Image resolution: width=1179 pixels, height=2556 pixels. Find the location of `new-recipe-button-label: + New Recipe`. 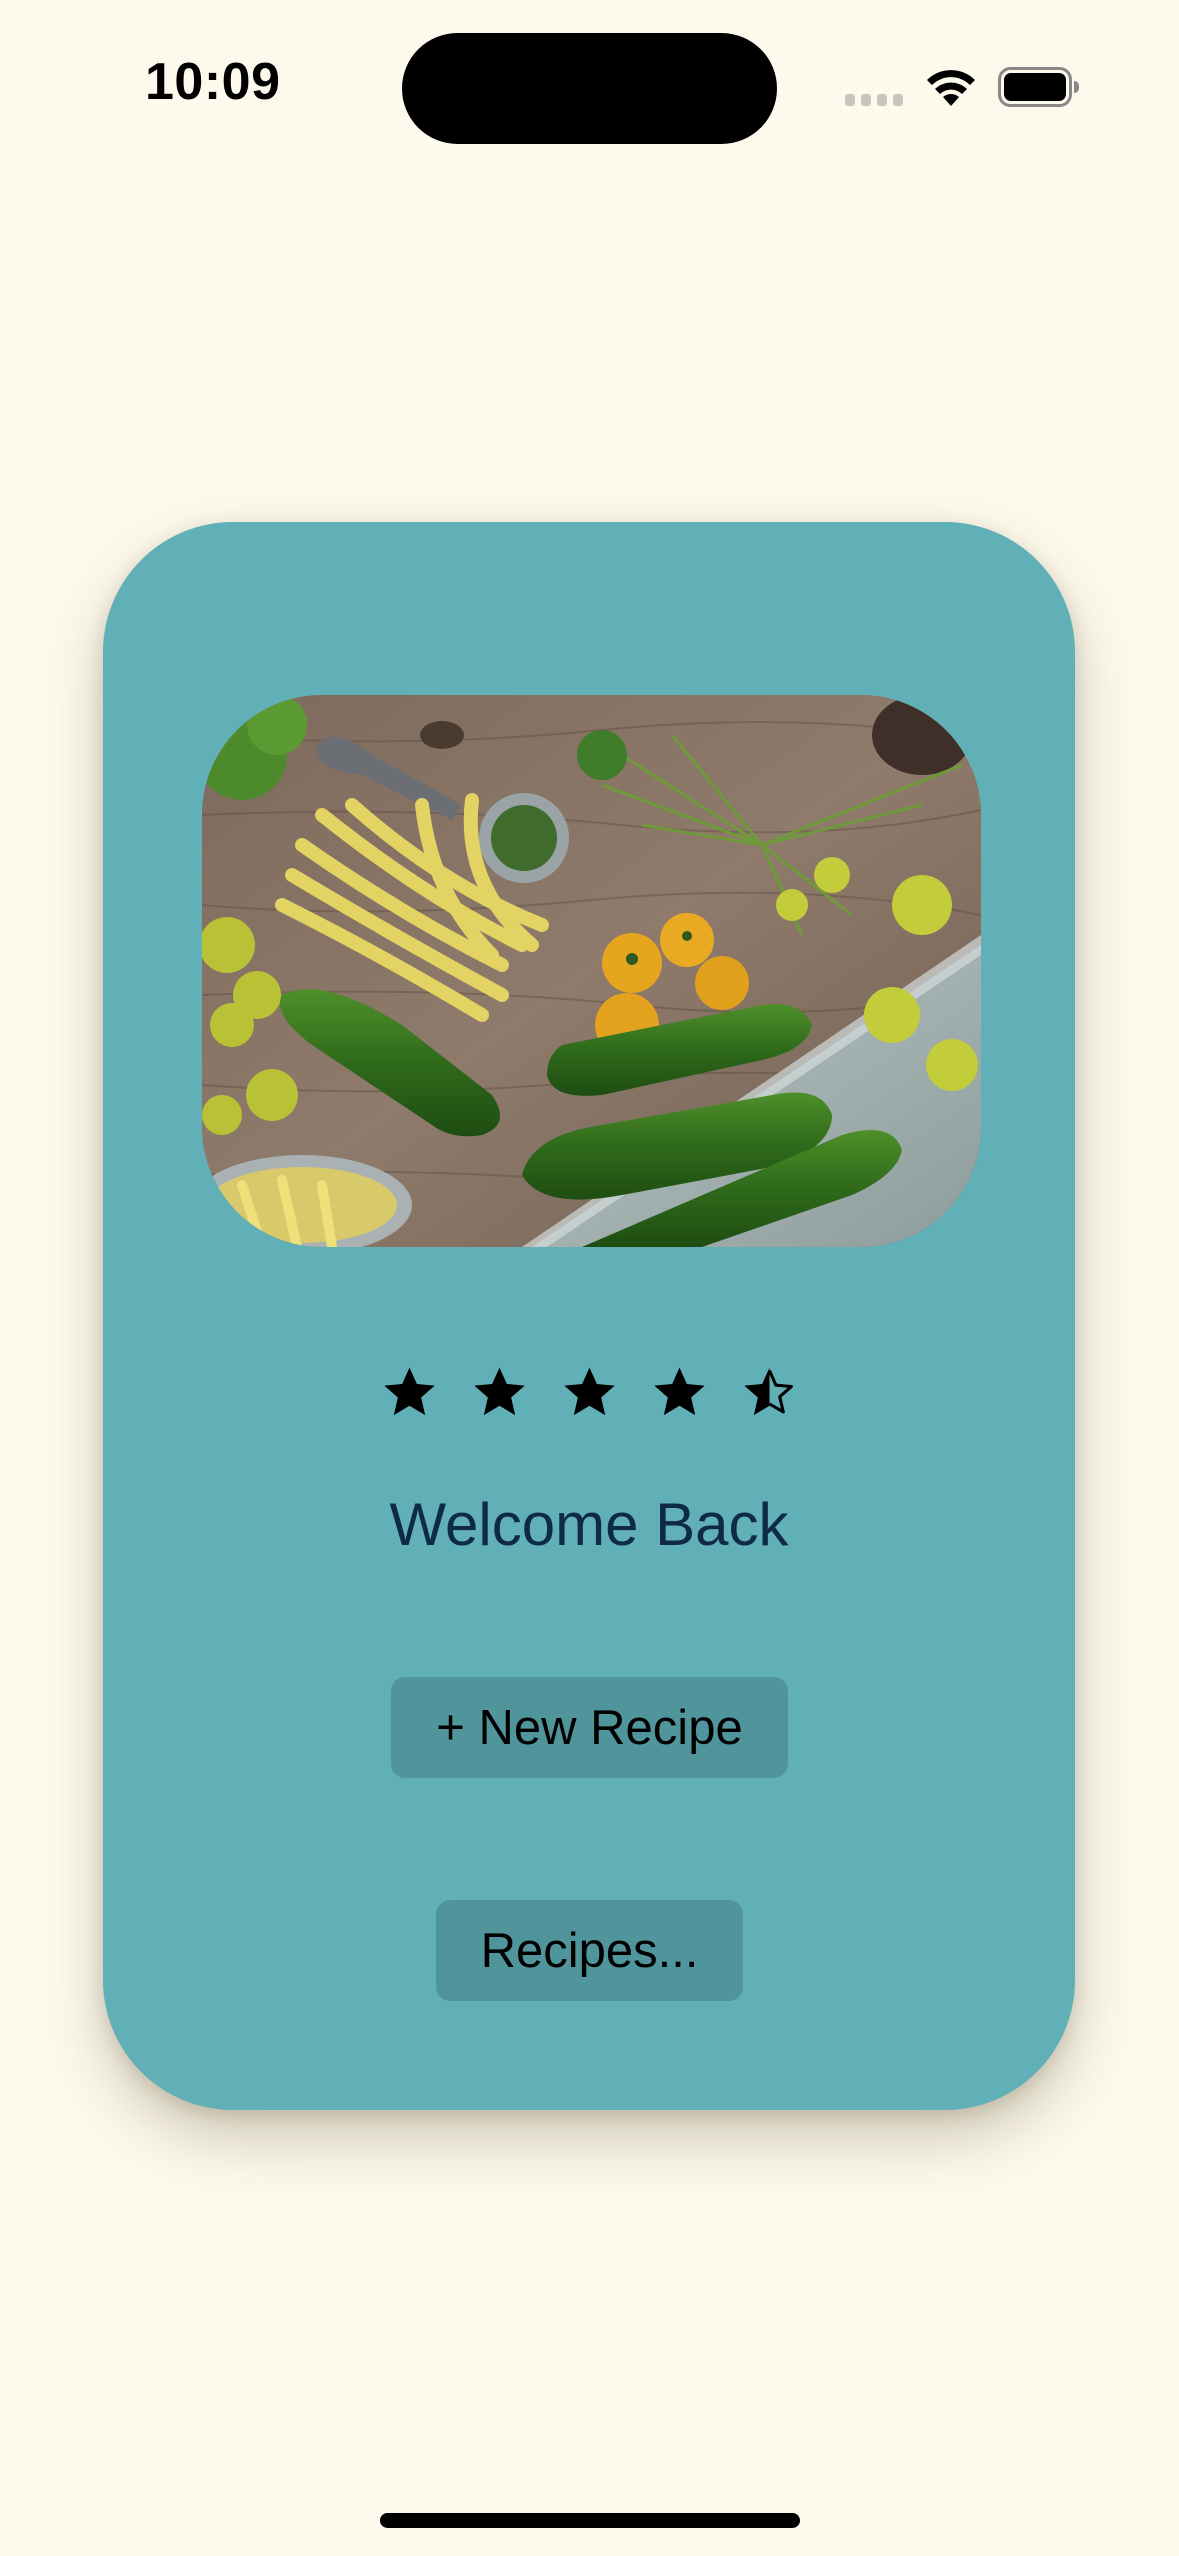

new-recipe-button-label: + New Recipe is located at coordinates (589, 1727).